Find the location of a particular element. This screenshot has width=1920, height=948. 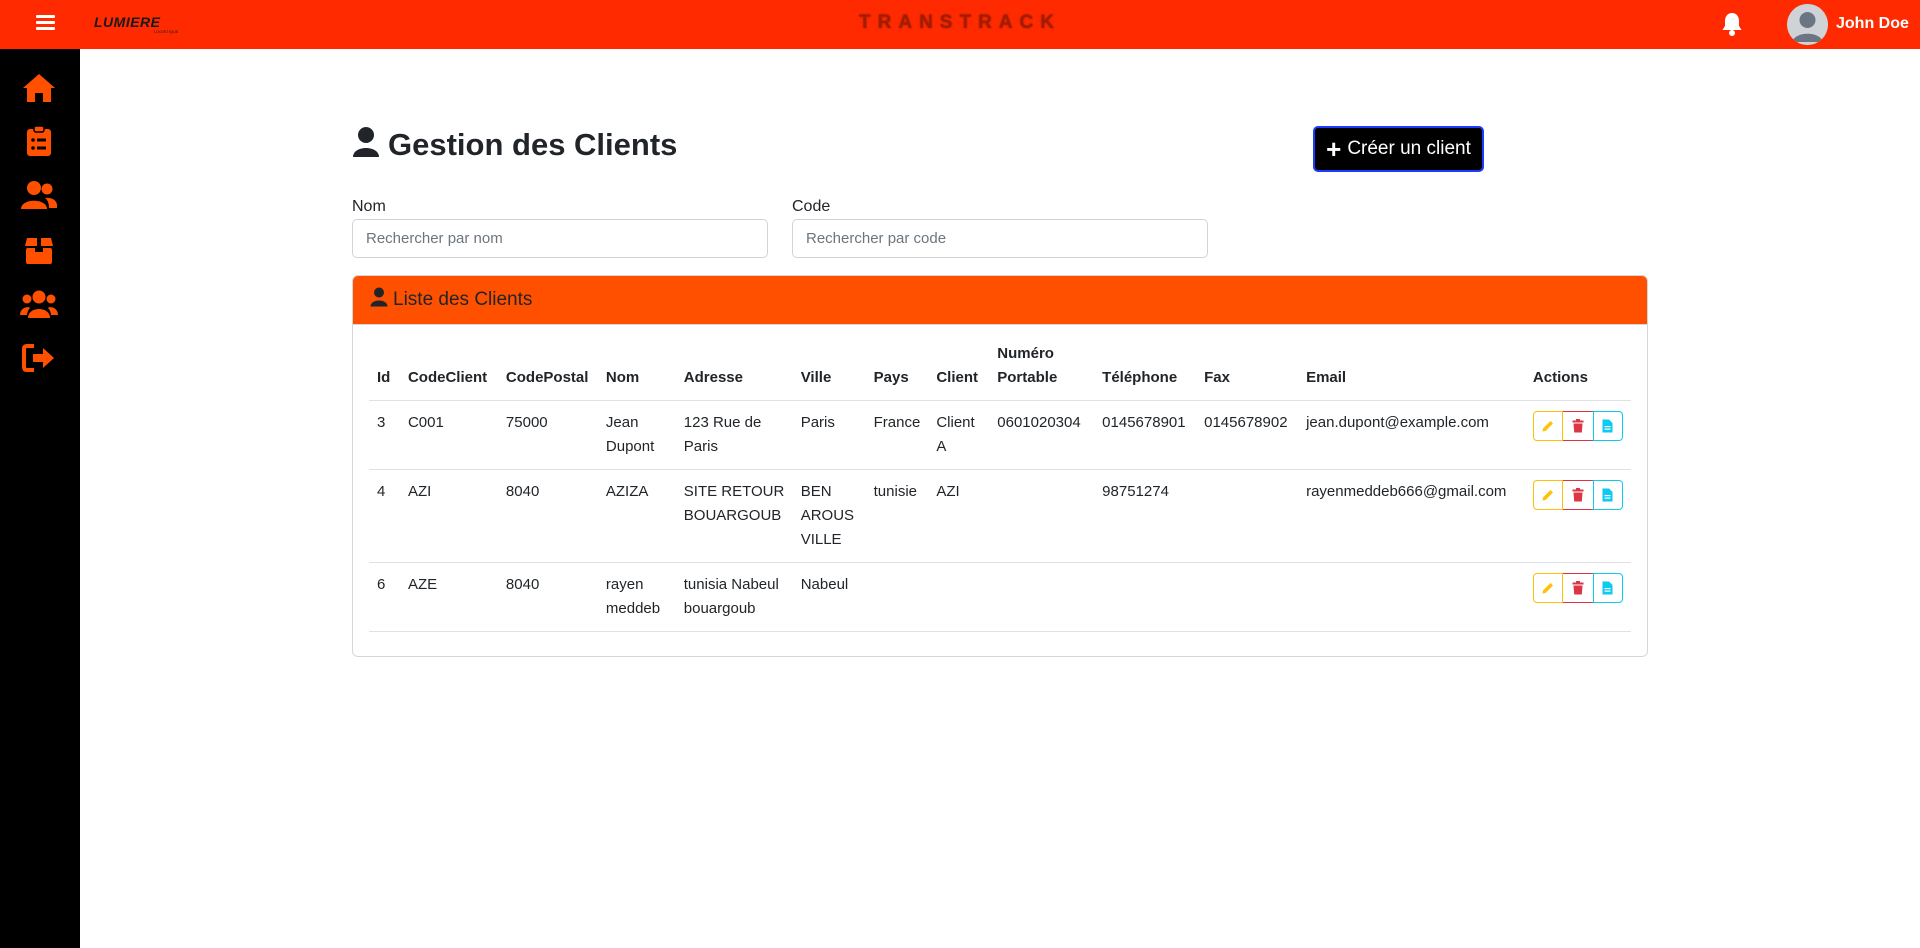

bell-icon is located at coordinates (1732, 24).